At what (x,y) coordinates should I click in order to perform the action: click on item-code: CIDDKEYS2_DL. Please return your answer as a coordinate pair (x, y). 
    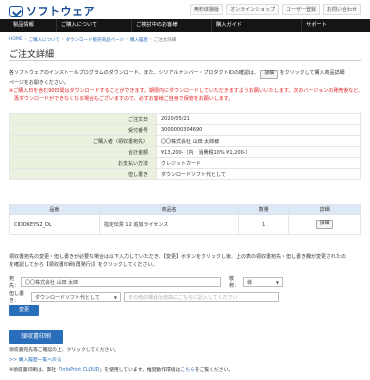
    Looking at the image, I should click on (54, 224).